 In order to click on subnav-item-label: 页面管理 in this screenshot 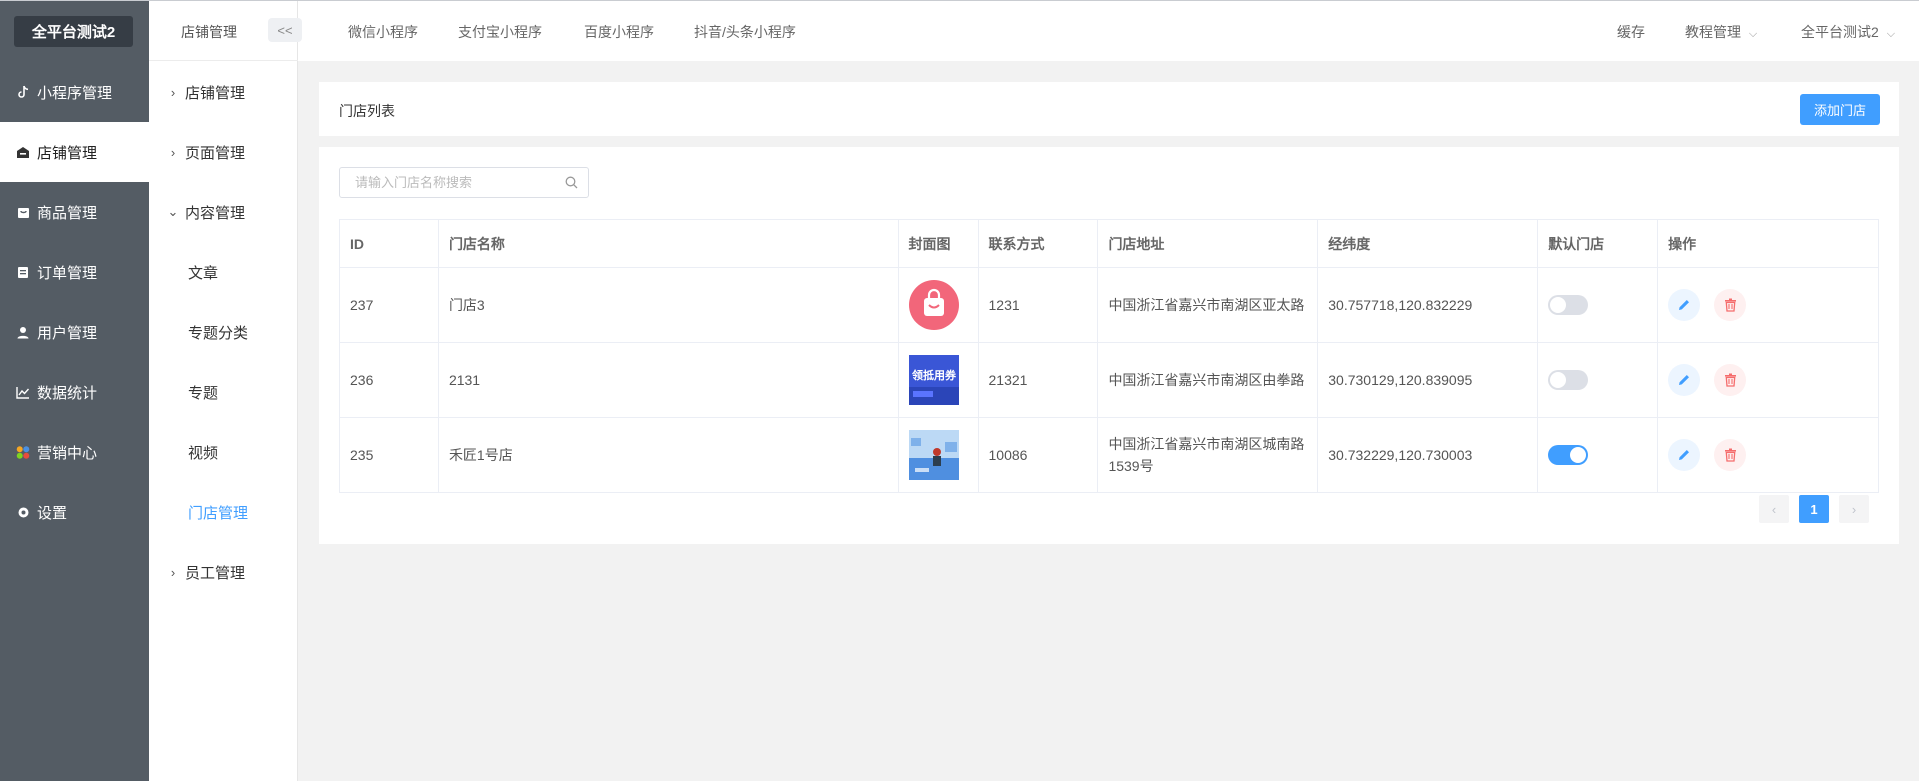, I will do `click(215, 153)`.